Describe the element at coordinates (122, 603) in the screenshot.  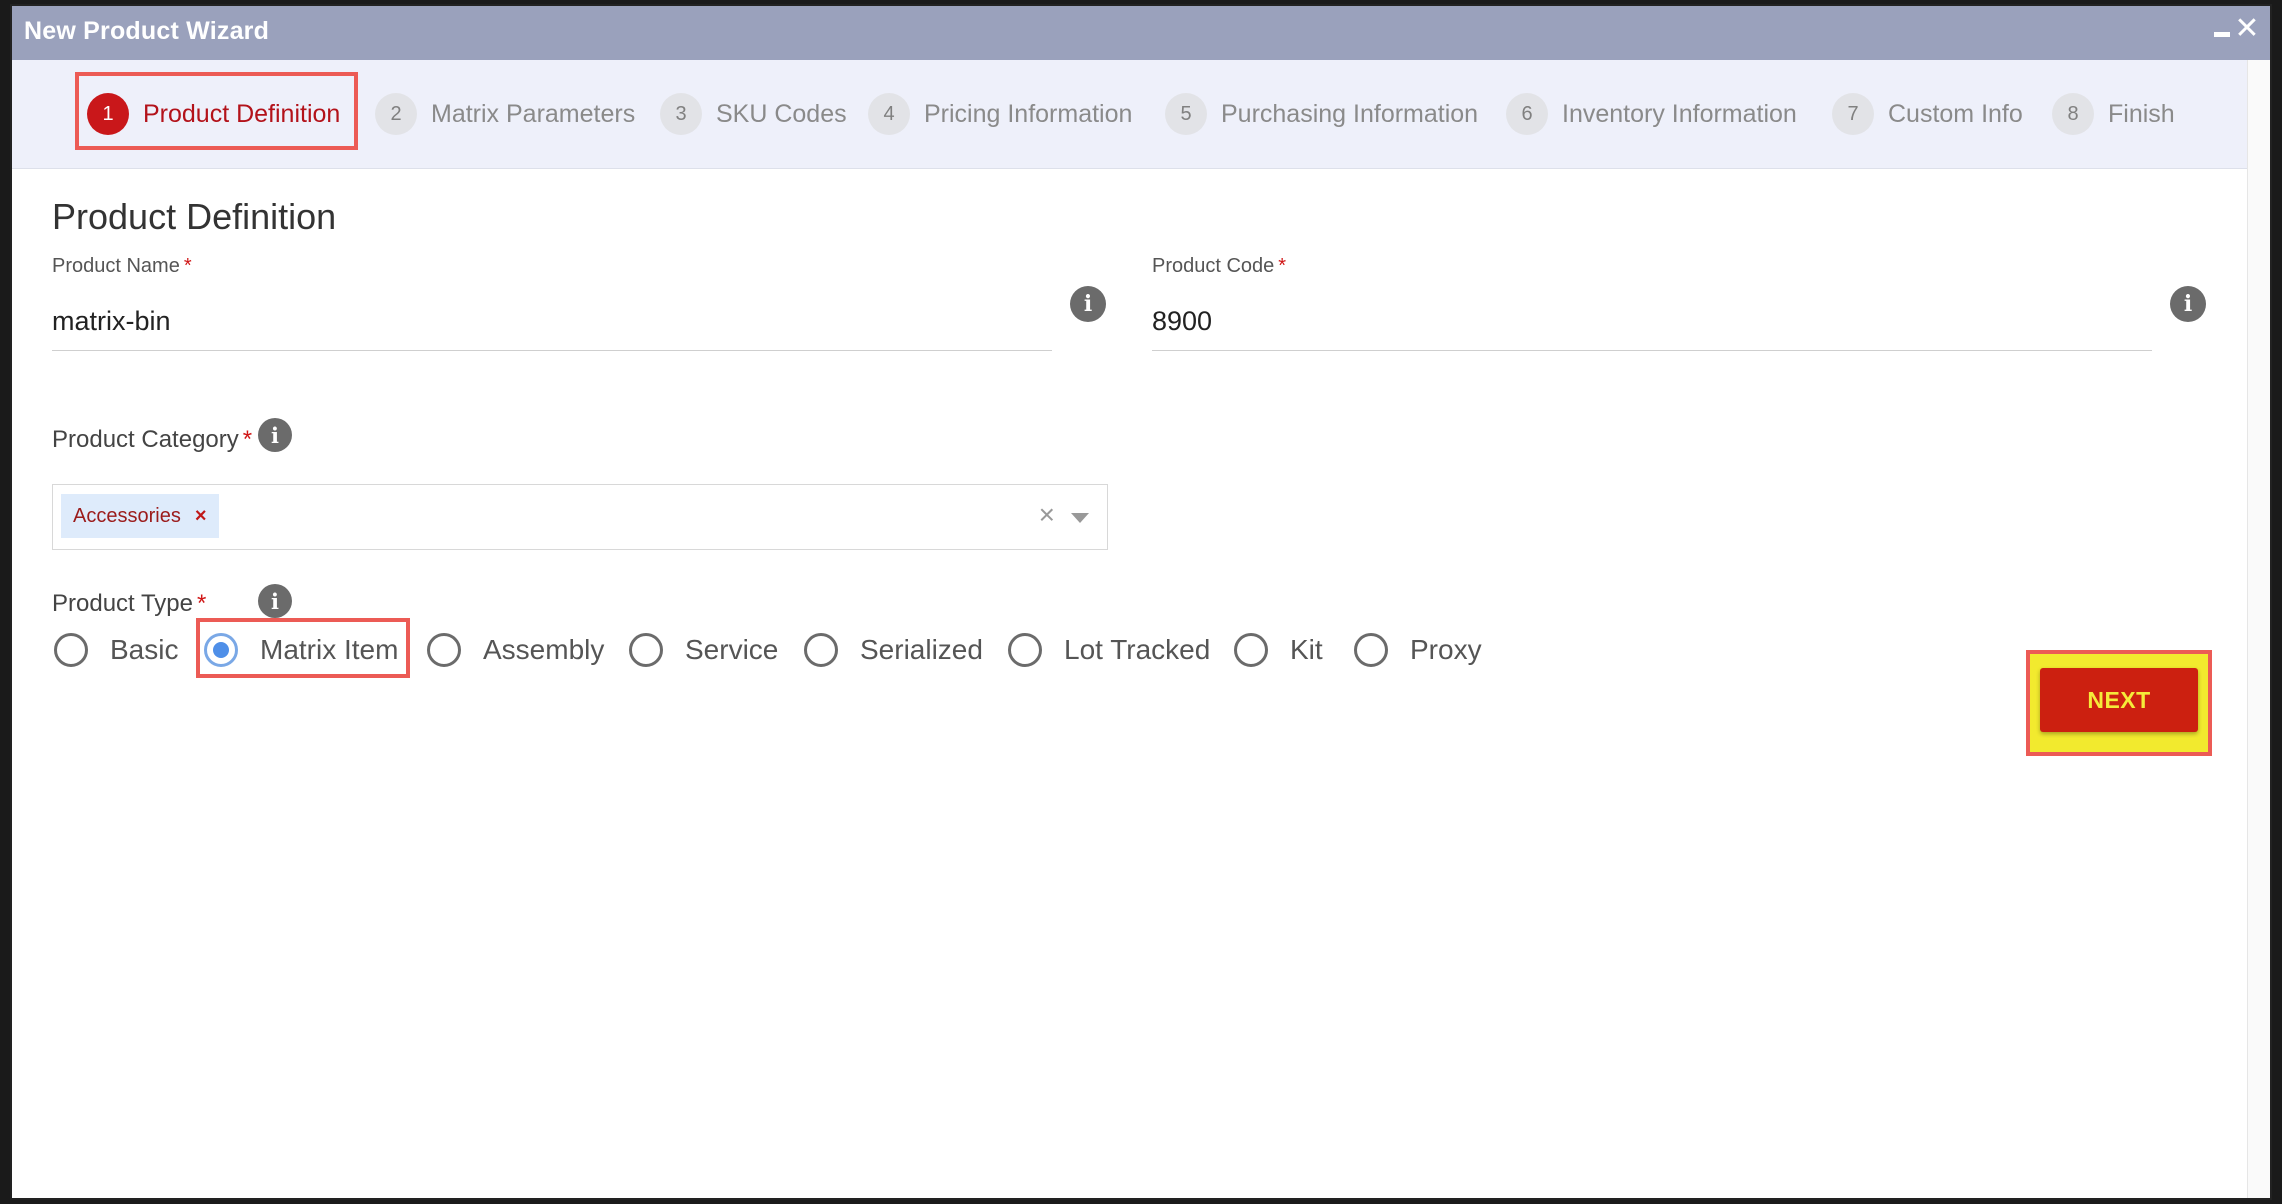
I see `product-type-label-text: Product Type` at that location.